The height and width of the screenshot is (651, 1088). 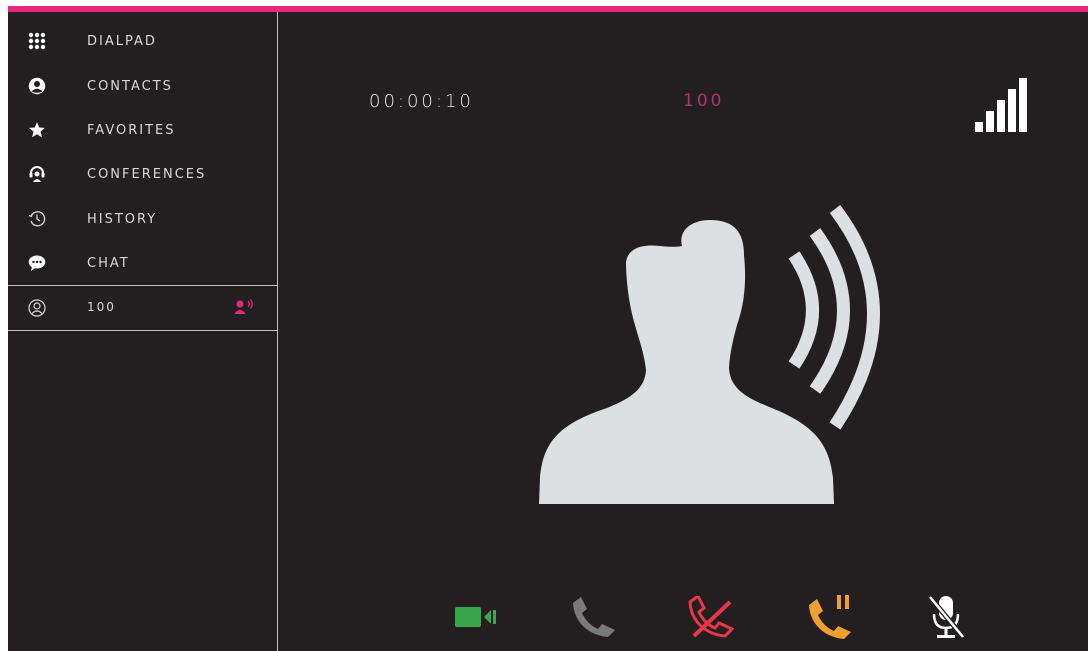 I want to click on sidebar-item-label: HISTORY, so click(x=122, y=219).